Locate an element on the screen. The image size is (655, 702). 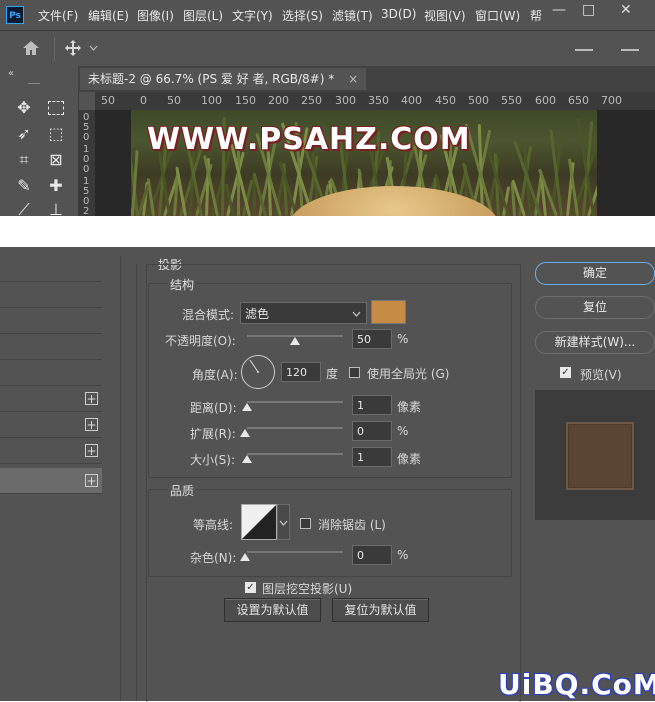
anti-alias-checkbox is located at coordinates (305, 523).